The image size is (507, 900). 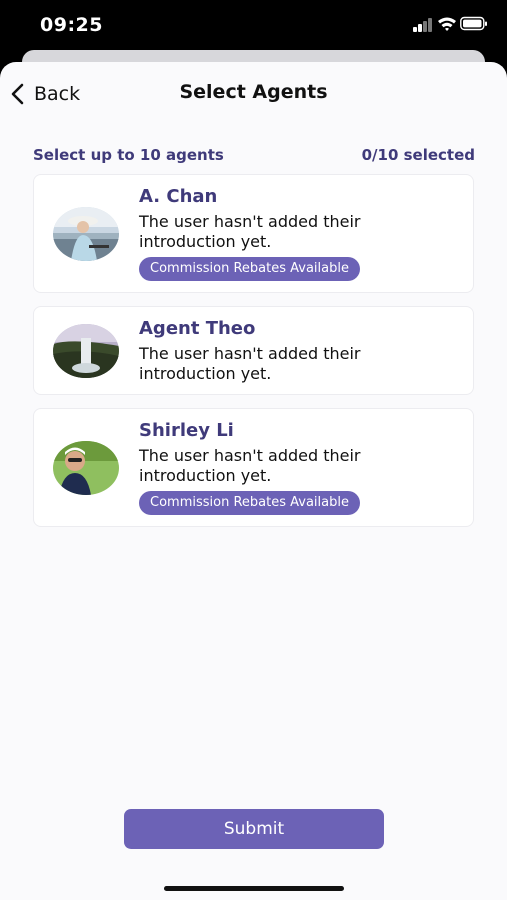 What do you see at coordinates (71, 25) in the screenshot?
I see `status-time: 09:25` at bounding box center [71, 25].